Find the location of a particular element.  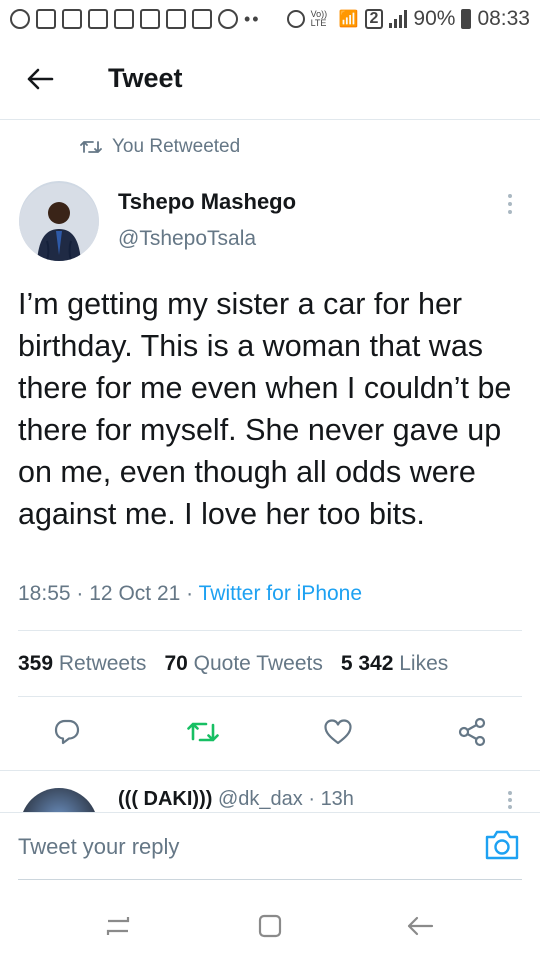

volte-indicator: Vo)) LTE is located at coordinates (319, 18).